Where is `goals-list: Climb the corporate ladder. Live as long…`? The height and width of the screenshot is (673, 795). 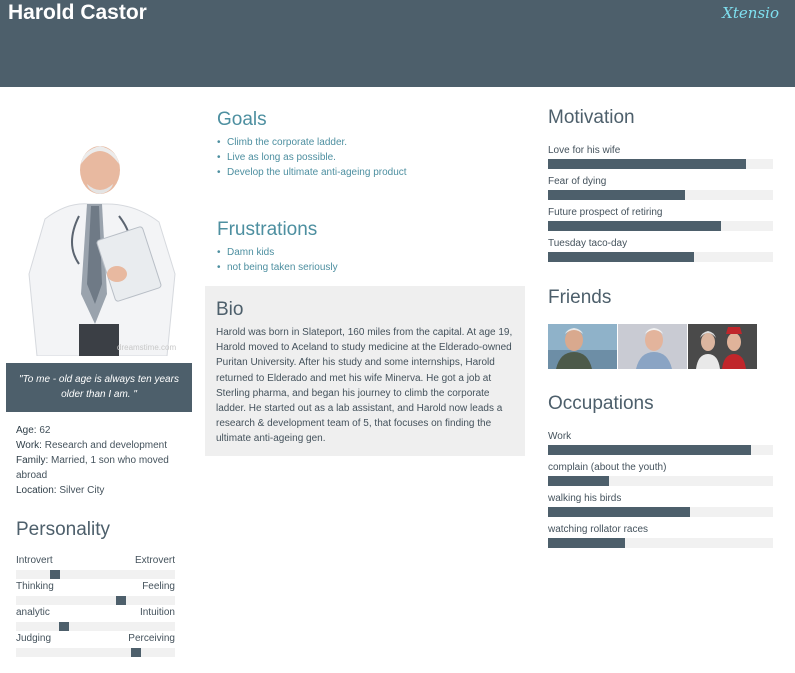
goals-list: Climb the corporate ladder. Live as long… is located at coordinates (312, 157).